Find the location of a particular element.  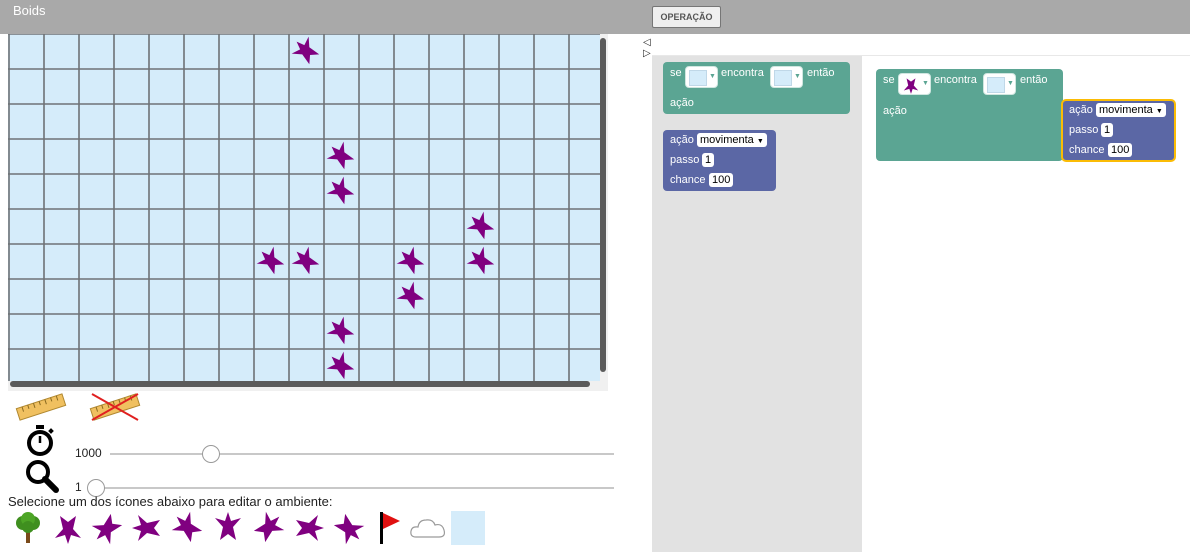

zoom-slider is located at coordinates (351, 488).